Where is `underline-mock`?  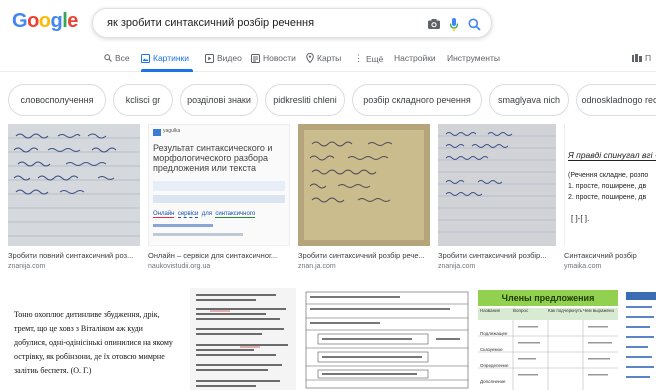
underline-mock is located at coordinates (183, 225).